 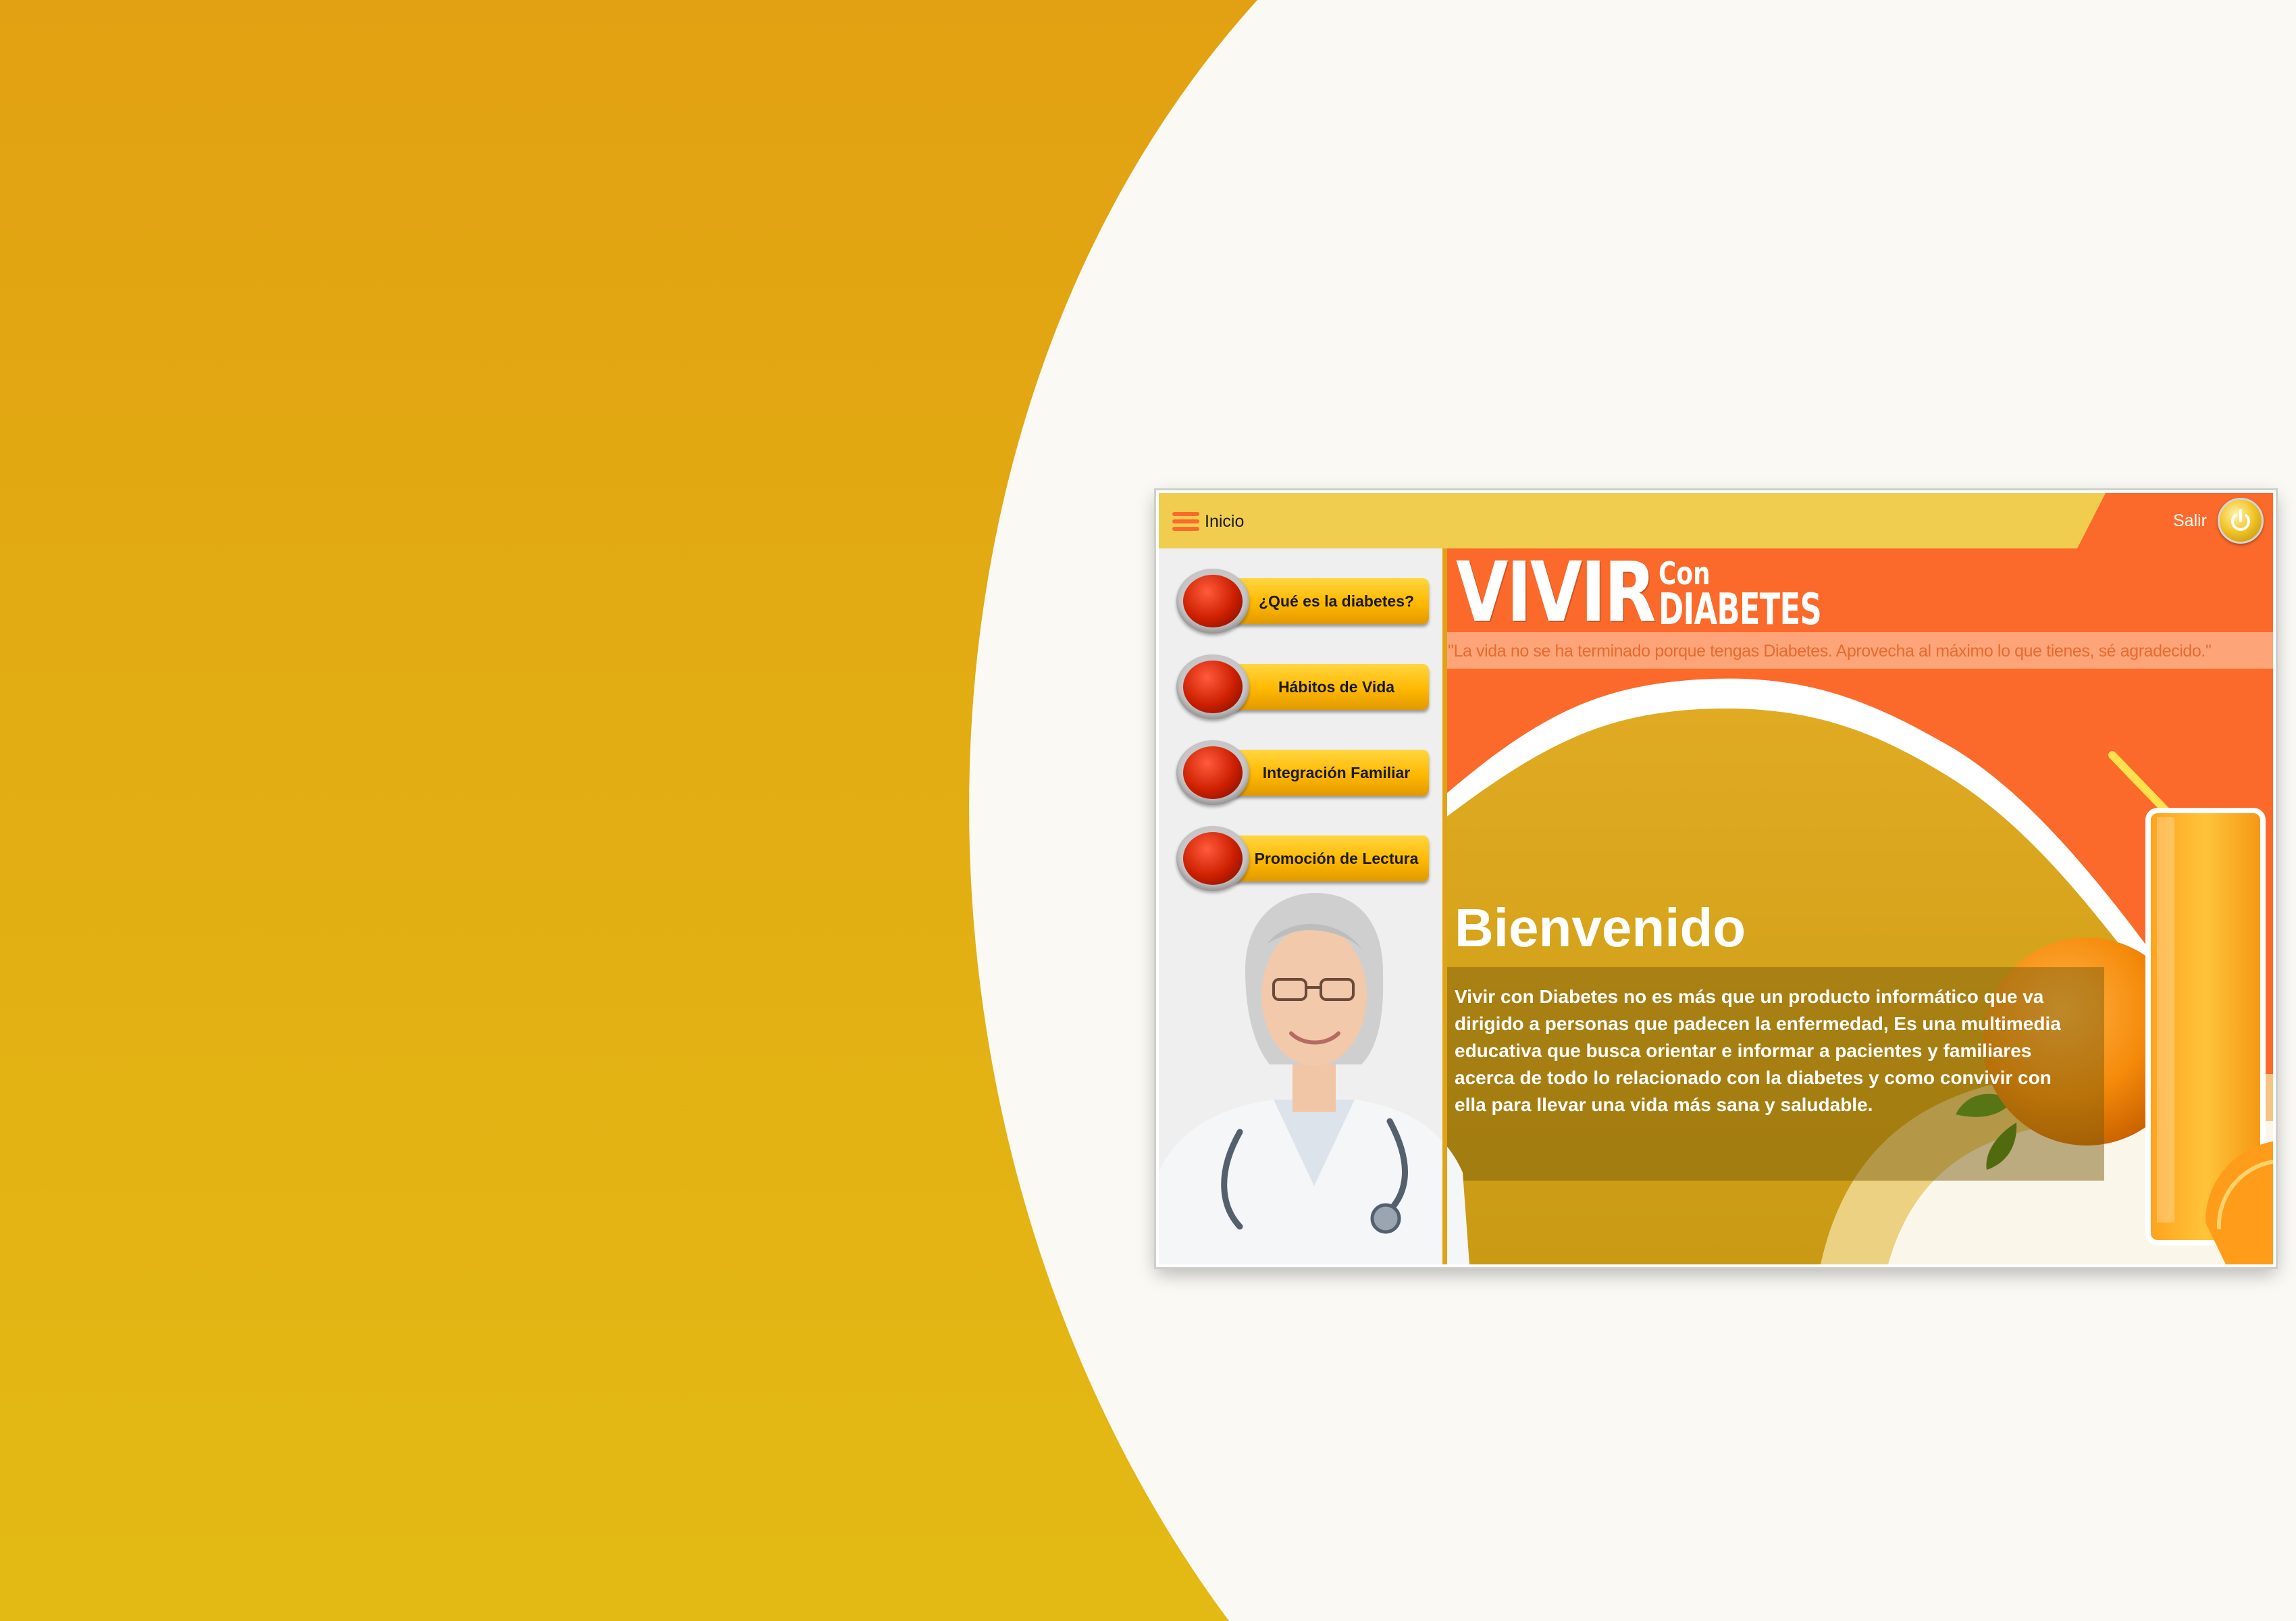 What do you see at coordinates (1445, 906) in the screenshot?
I see `content-divider` at bounding box center [1445, 906].